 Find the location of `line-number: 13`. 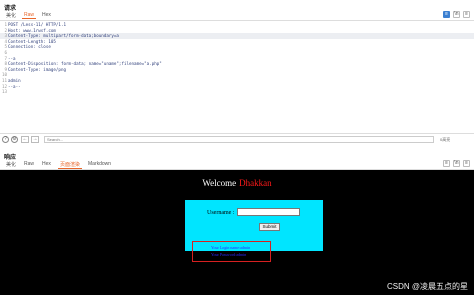

line-number: 13 is located at coordinates (4, 92).